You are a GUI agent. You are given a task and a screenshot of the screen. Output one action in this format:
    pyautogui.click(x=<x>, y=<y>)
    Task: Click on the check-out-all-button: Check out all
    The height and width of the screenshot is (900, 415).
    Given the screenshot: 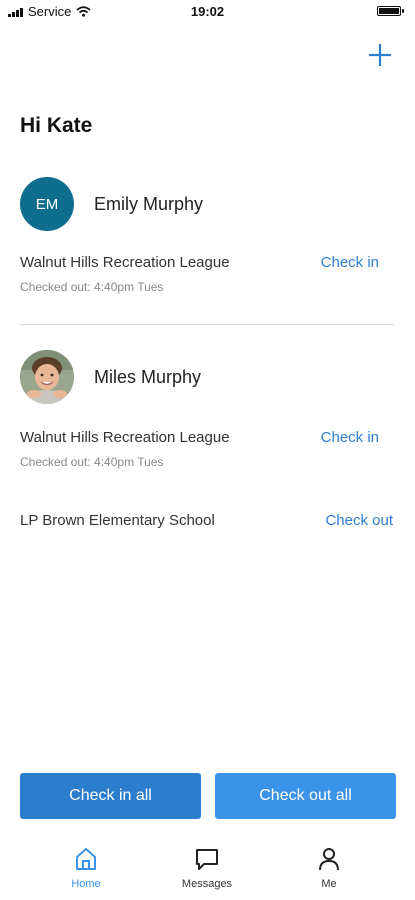 What is the action you would take?
    pyautogui.click(x=305, y=796)
    